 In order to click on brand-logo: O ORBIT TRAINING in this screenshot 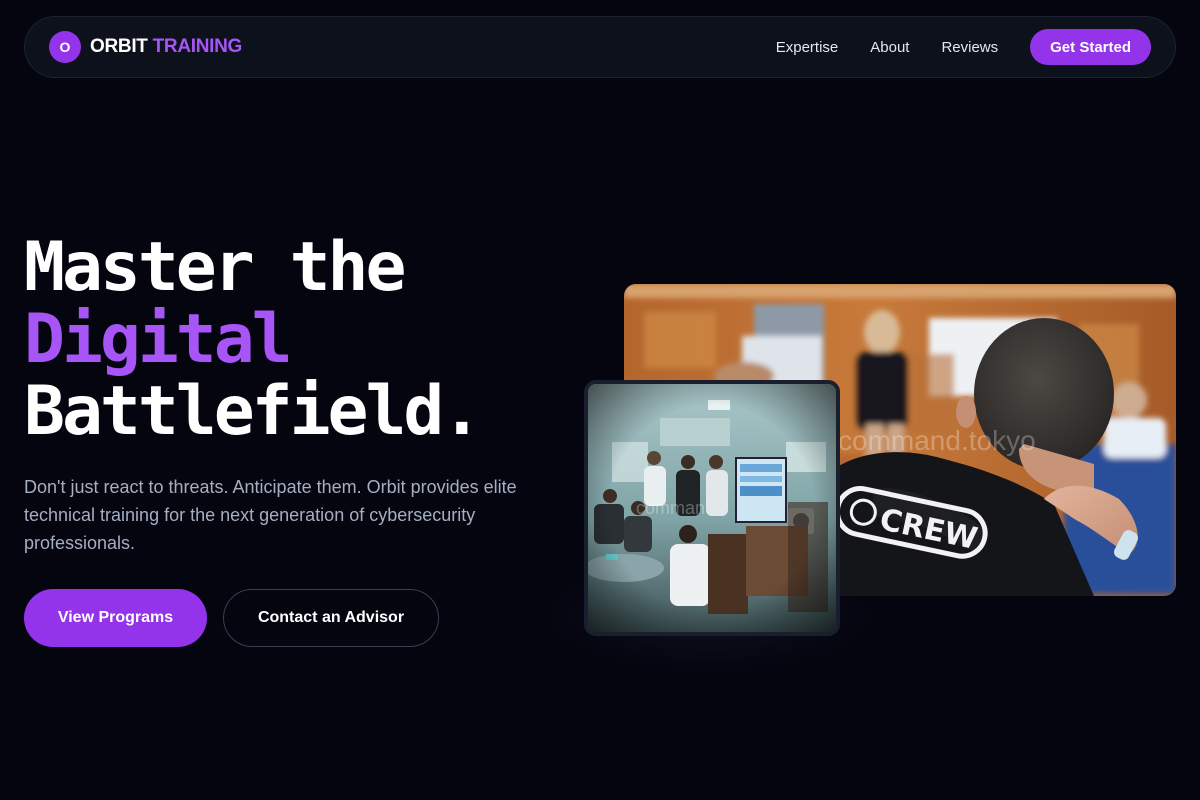, I will do `click(145, 47)`.